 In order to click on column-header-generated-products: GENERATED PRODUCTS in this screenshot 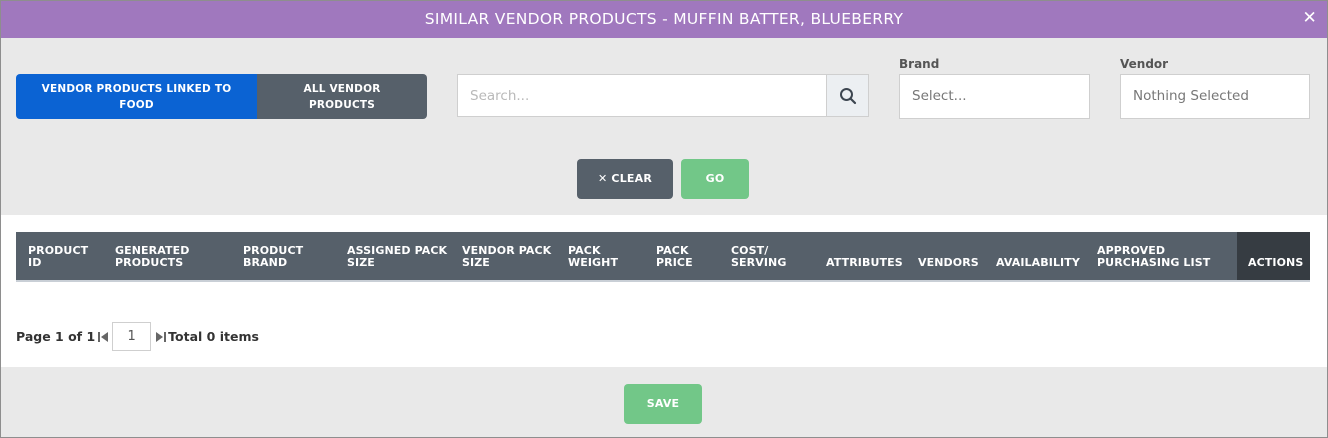, I will do `click(167, 256)`.